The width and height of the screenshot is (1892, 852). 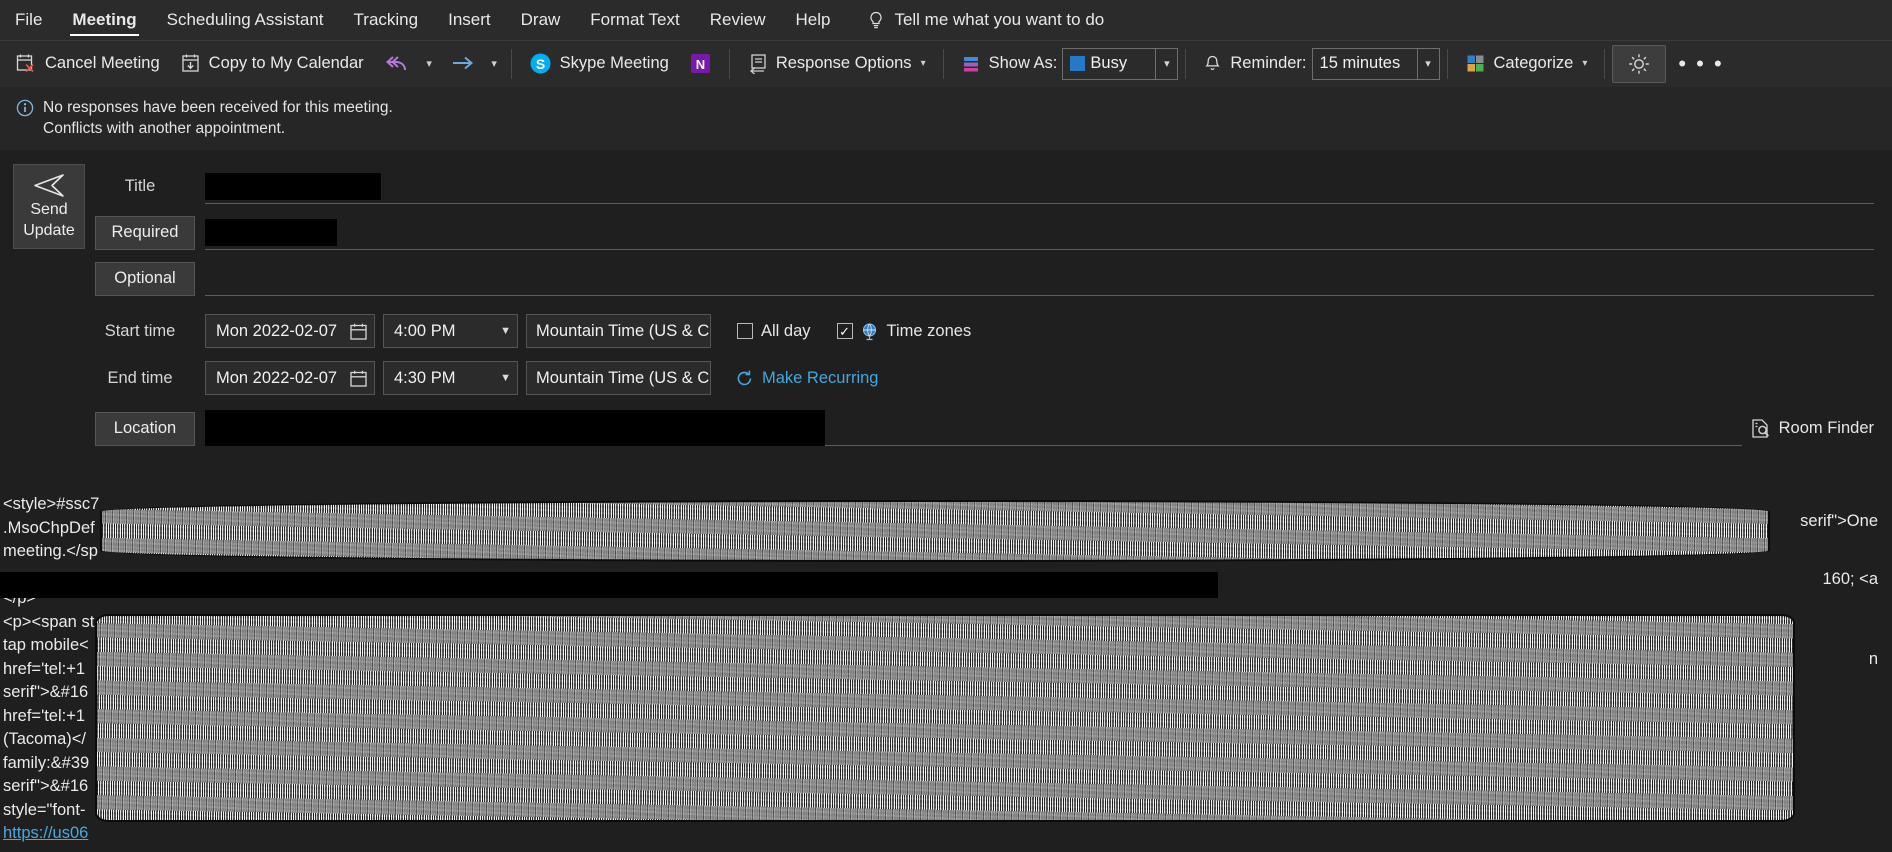 I want to click on show-as-busy-swatch, so click(x=1078, y=63).